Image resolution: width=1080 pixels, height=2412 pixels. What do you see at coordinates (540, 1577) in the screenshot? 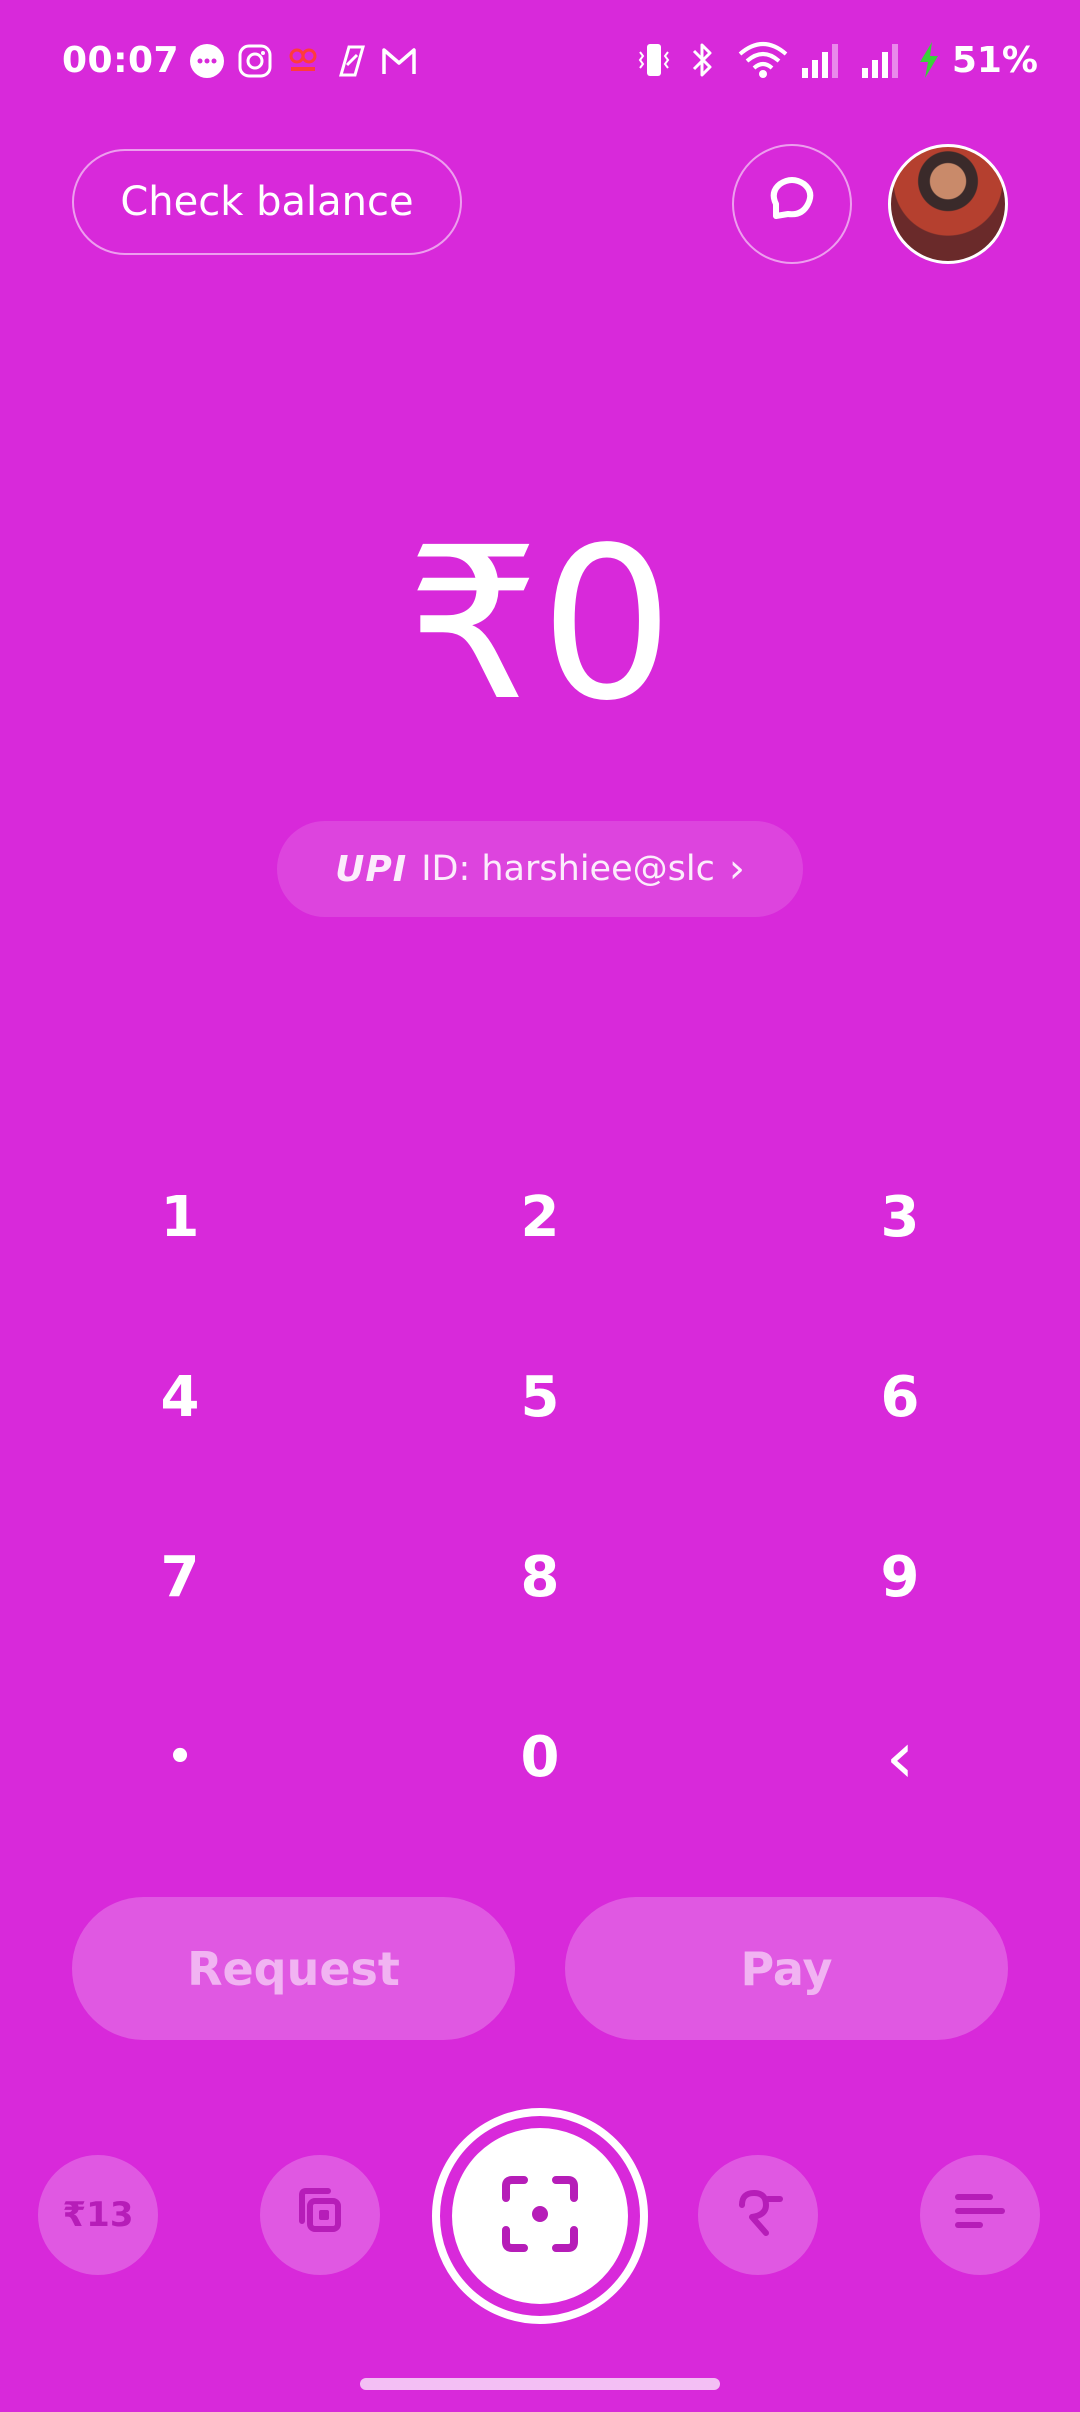
I see `key-8: 8` at bounding box center [540, 1577].